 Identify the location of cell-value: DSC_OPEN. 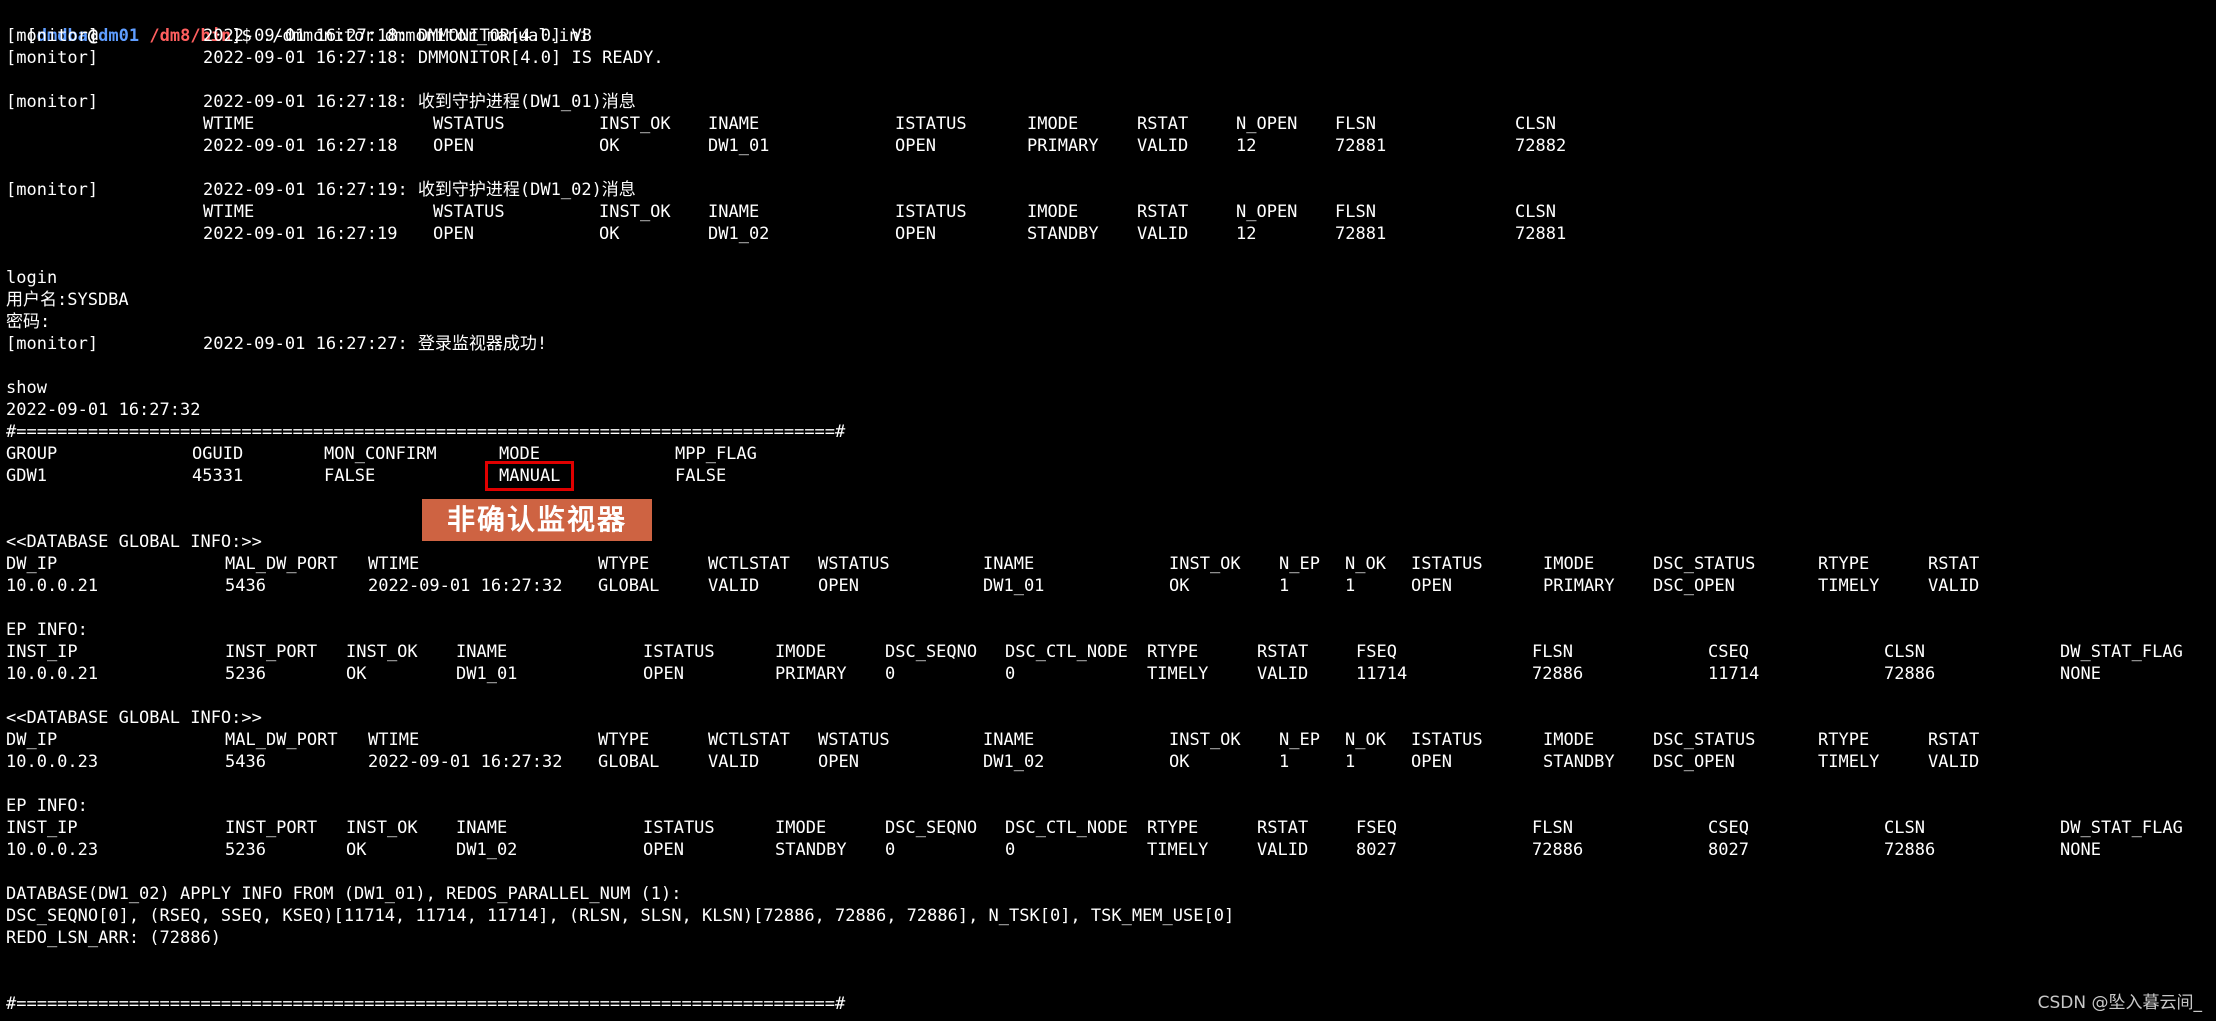
(1694, 762).